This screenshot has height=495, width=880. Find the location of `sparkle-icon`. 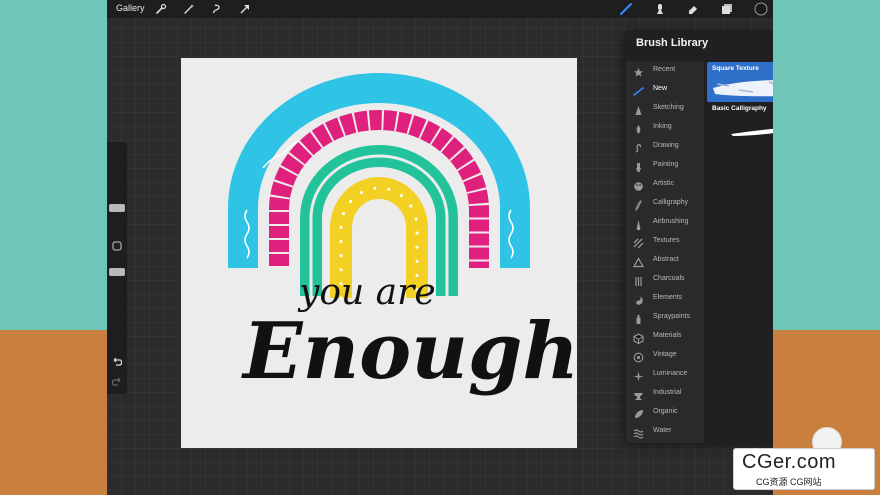

sparkle-icon is located at coordinates (638, 375).